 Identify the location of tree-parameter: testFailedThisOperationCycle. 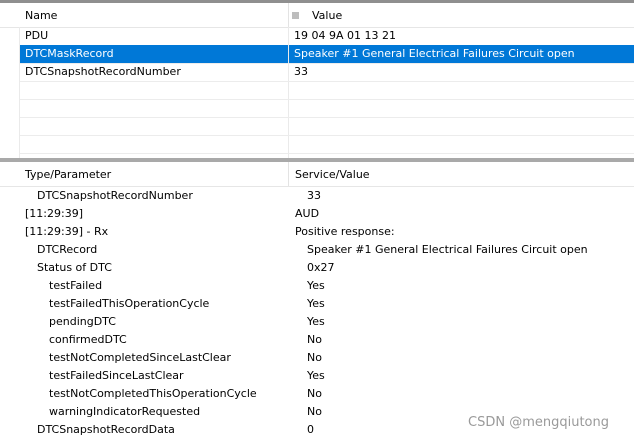
(129, 303).